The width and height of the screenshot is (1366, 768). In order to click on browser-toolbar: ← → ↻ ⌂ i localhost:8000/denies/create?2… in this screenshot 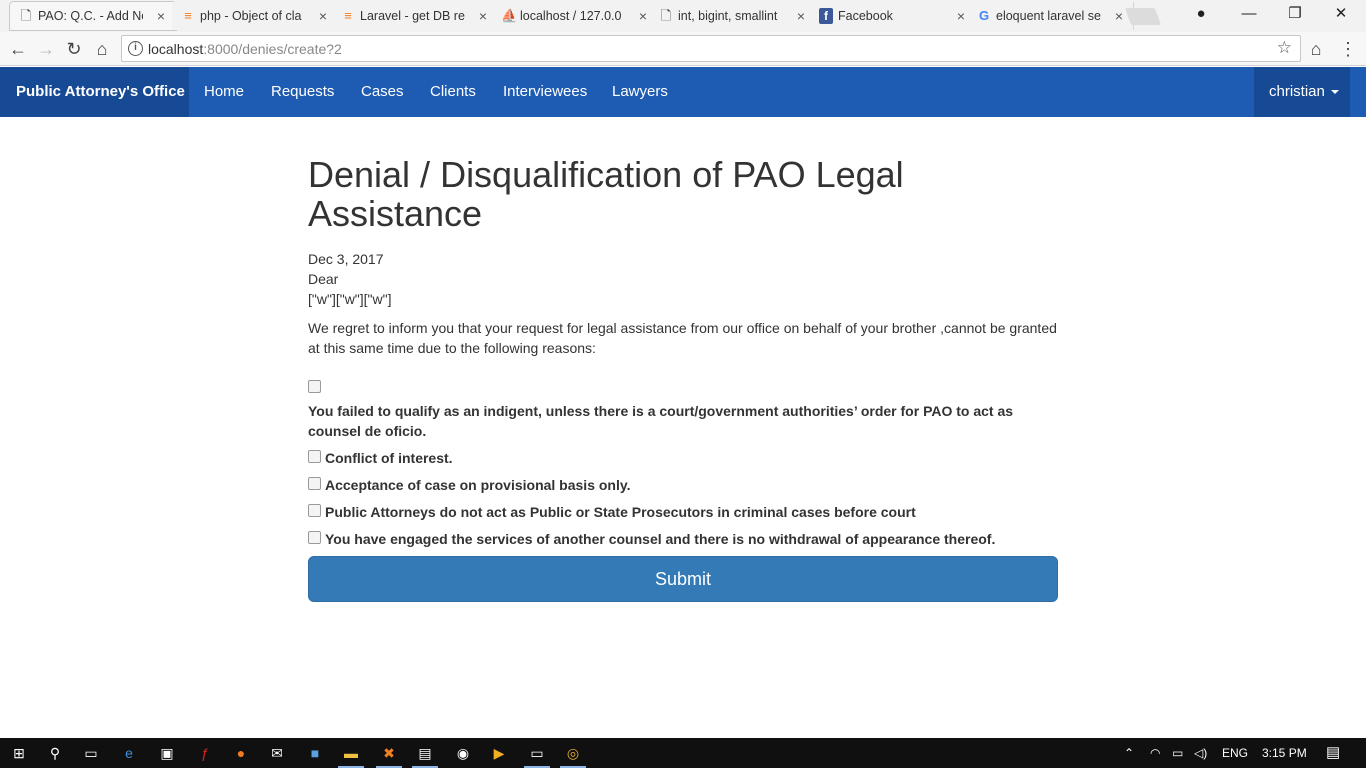, I will do `click(683, 49)`.